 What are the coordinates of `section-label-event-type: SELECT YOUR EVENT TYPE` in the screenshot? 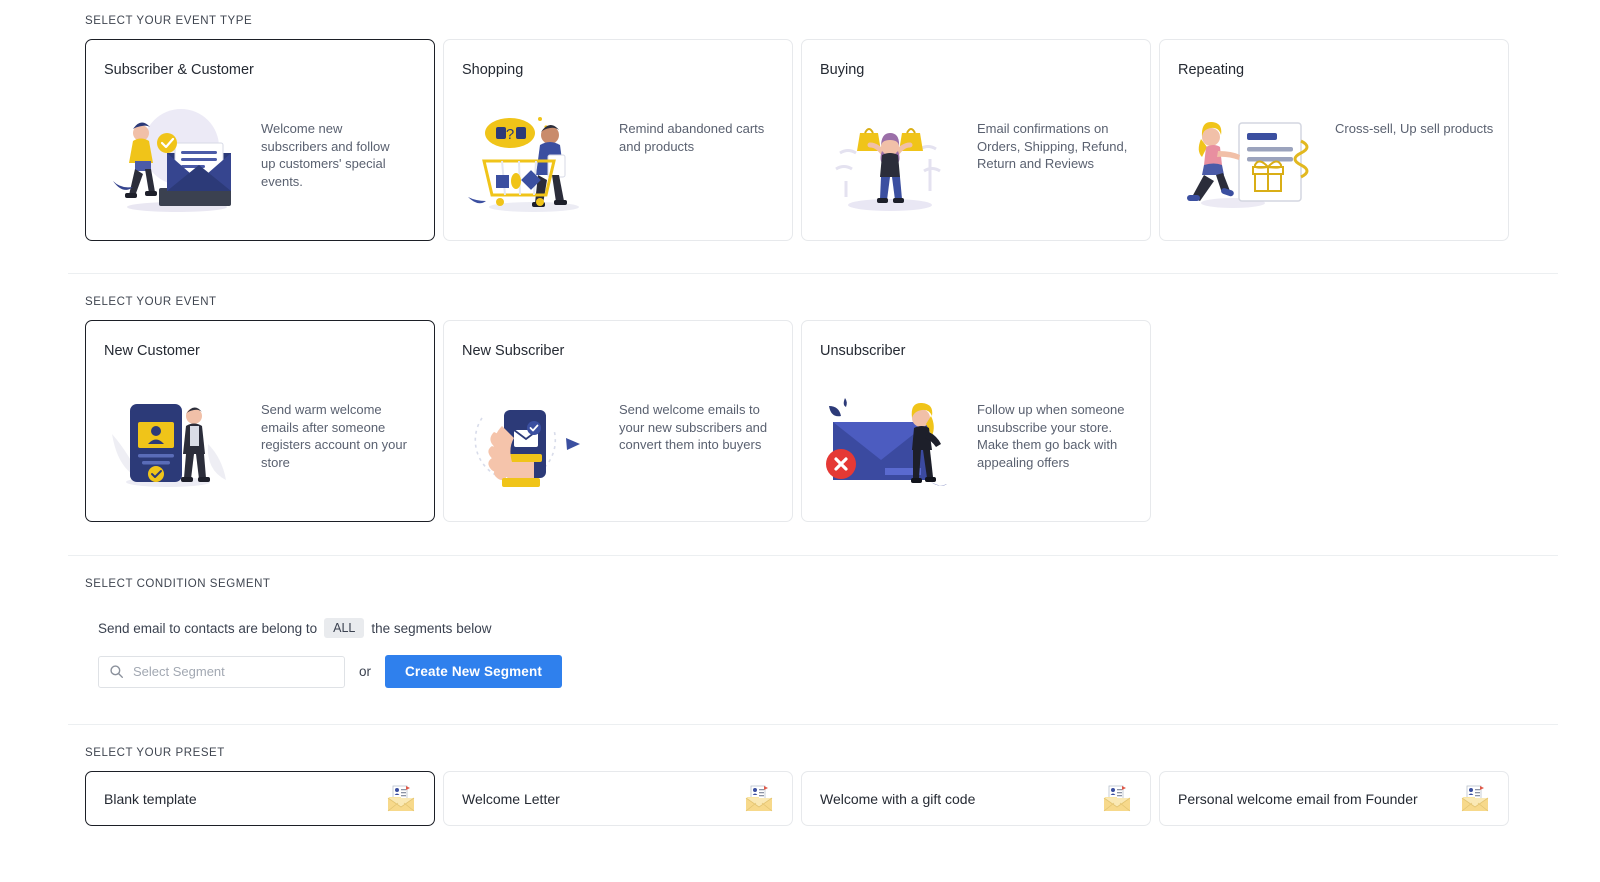 It's located at (169, 21).